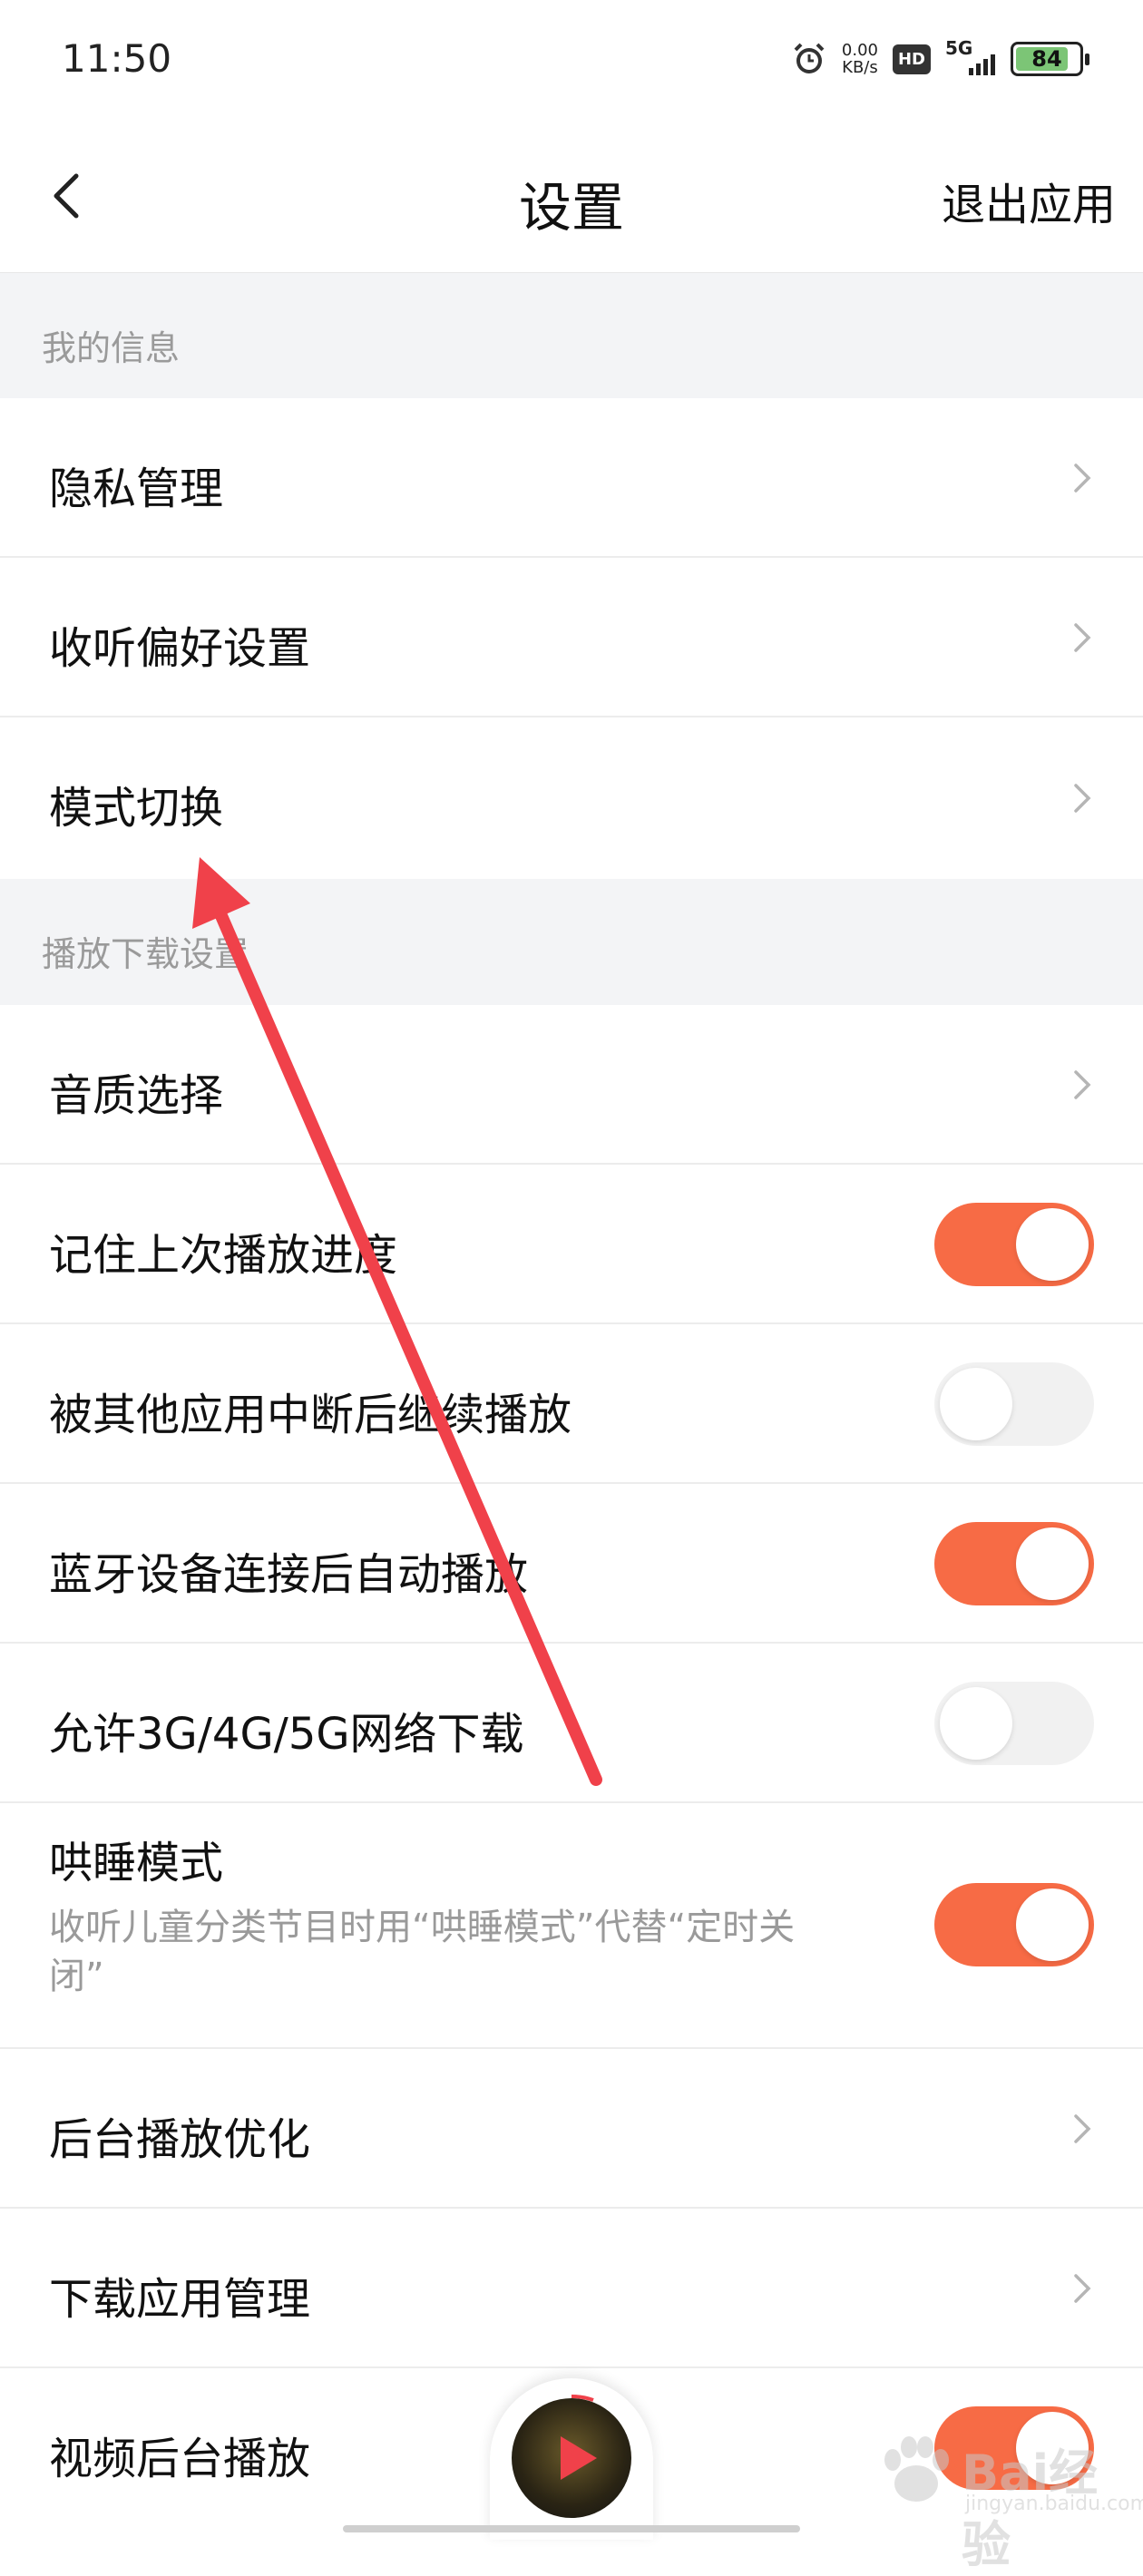 This screenshot has height=2576, width=1143. Describe the element at coordinates (145, 954) in the screenshot. I see `section-label: 播放下载设置` at that location.